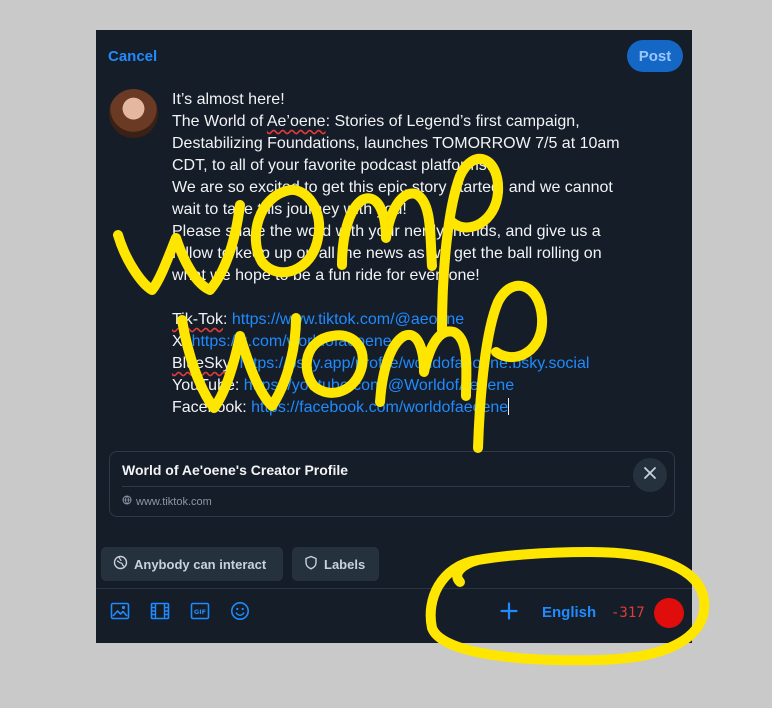 The width and height of the screenshot is (772, 708). I want to click on add-gif-button: GIF, so click(200, 613).